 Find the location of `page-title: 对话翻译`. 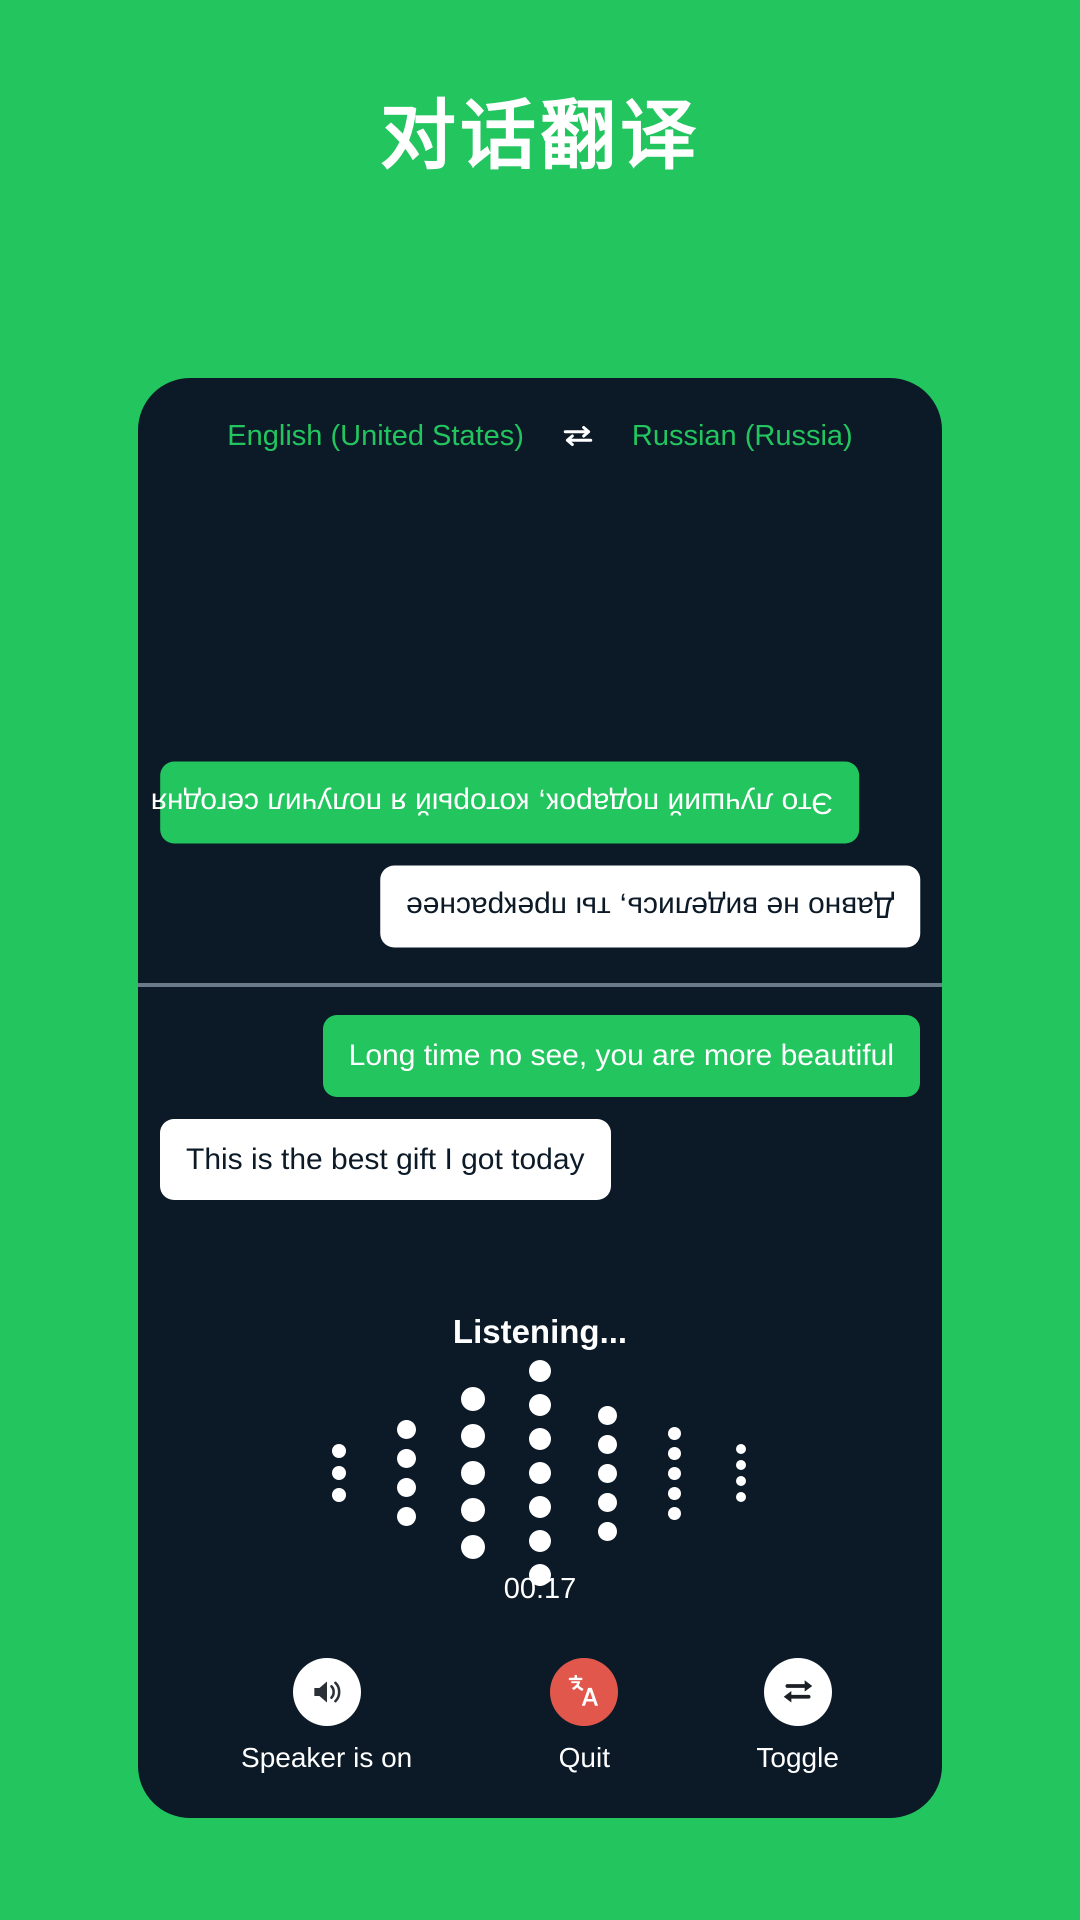

page-title: 对话翻译 is located at coordinates (540, 135).